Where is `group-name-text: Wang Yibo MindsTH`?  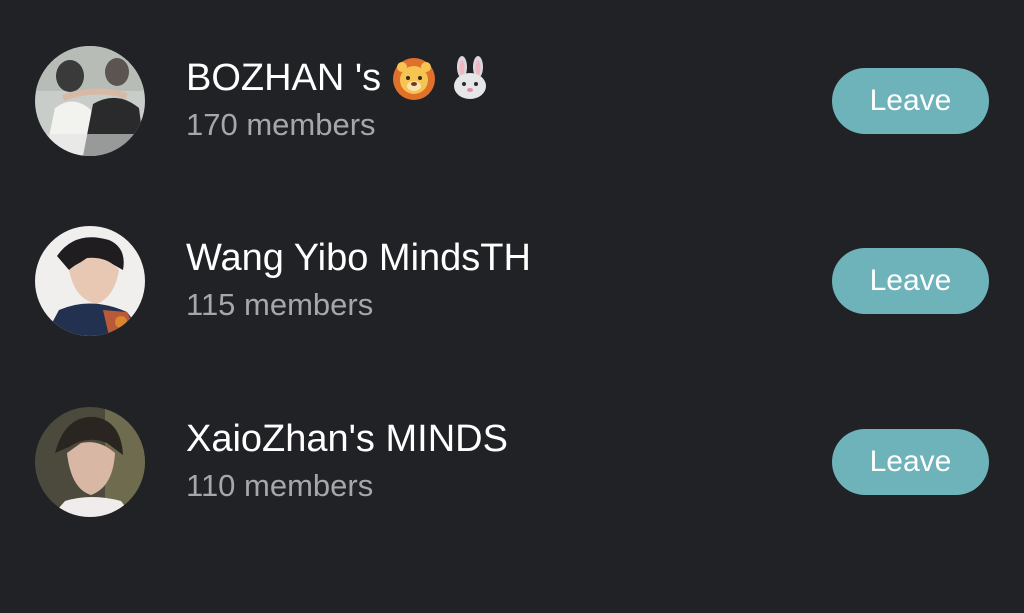 group-name-text: Wang Yibo MindsTH is located at coordinates (358, 258).